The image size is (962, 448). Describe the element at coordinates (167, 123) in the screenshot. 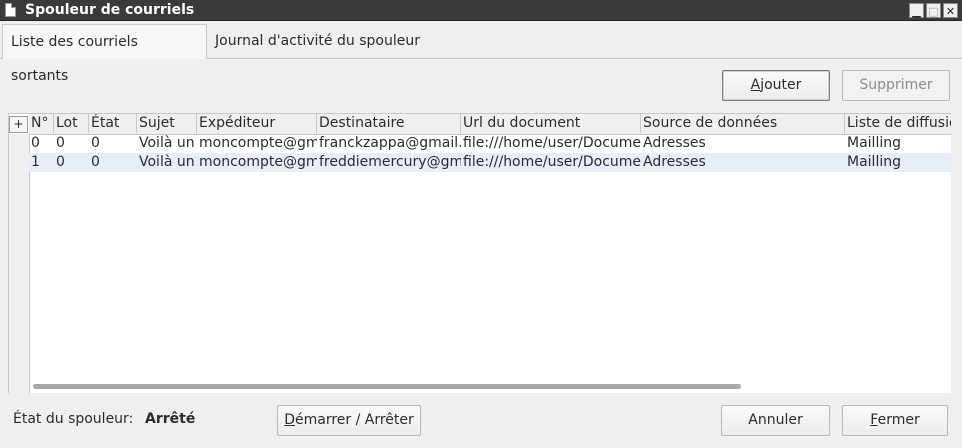

I see `column-header-subject: Sujet` at that location.